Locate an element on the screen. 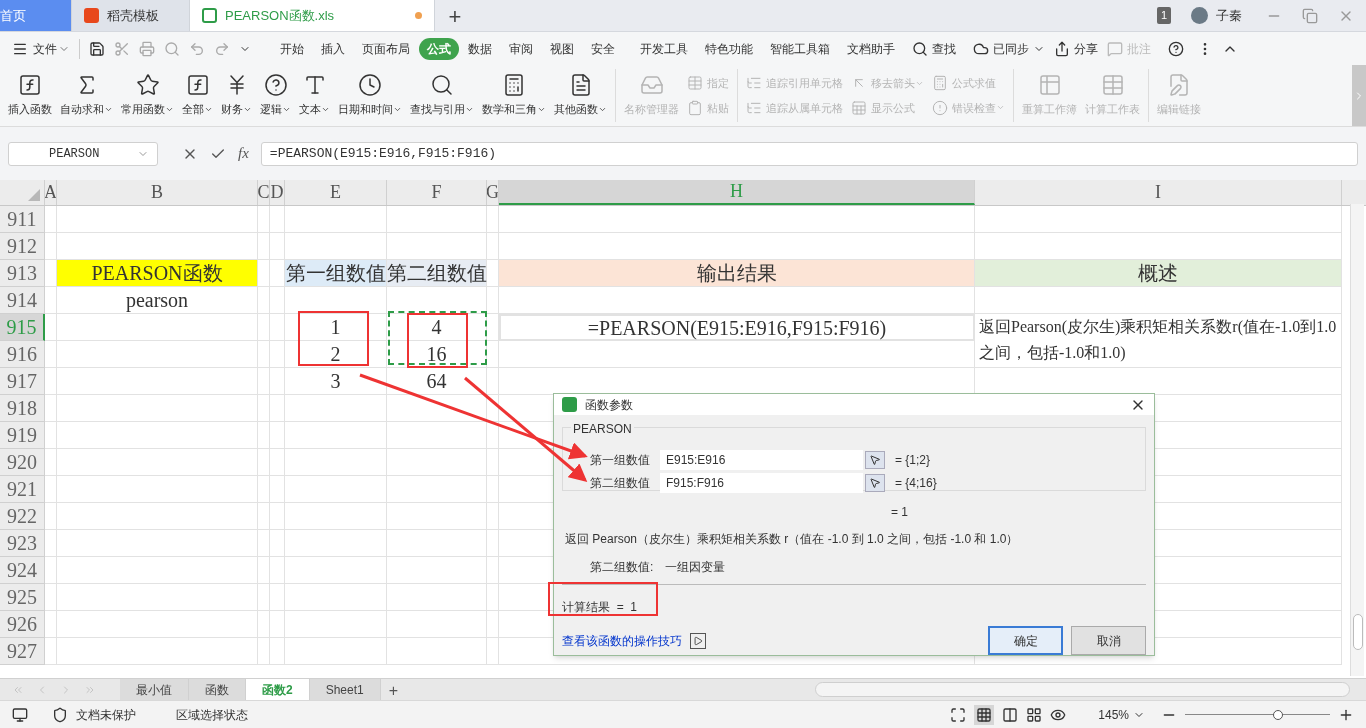  column-header: B is located at coordinates (157, 192).